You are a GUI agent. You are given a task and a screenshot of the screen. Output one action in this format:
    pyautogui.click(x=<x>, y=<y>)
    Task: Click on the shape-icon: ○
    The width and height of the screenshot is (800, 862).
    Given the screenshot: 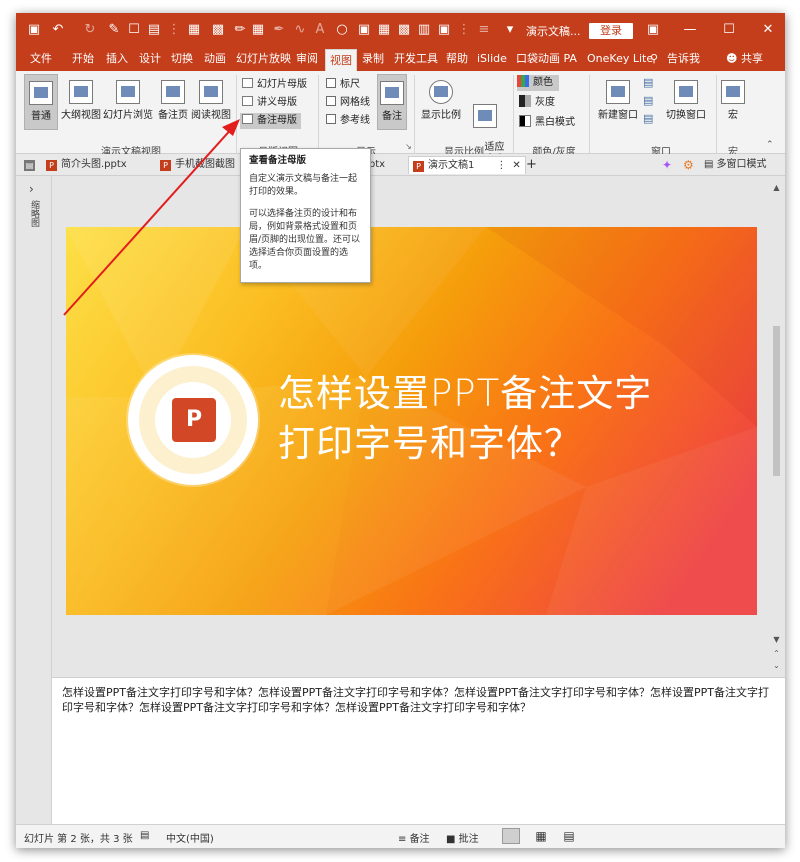 What is the action you would take?
    pyautogui.click(x=342, y=30)
    